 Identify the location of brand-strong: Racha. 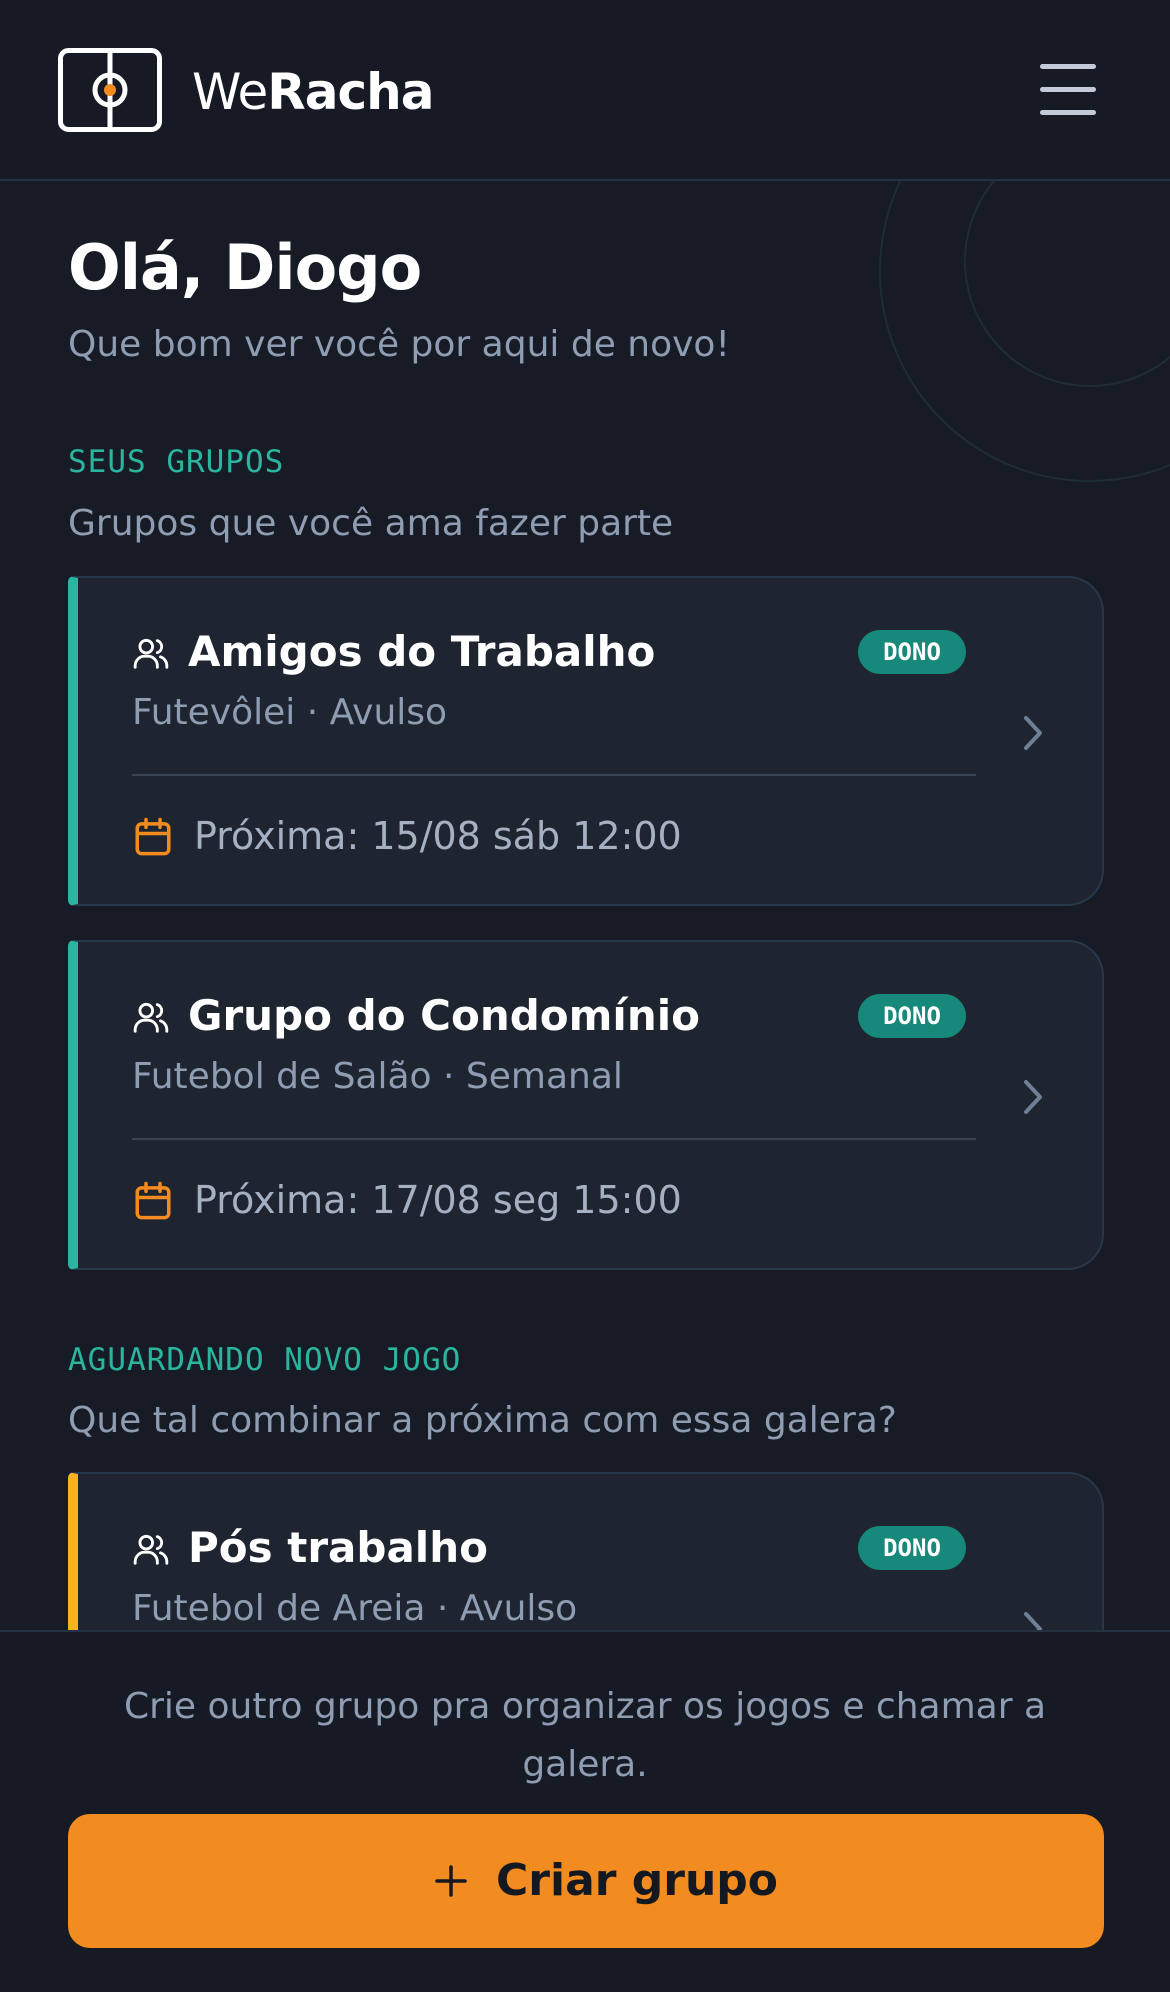
(350, 92).